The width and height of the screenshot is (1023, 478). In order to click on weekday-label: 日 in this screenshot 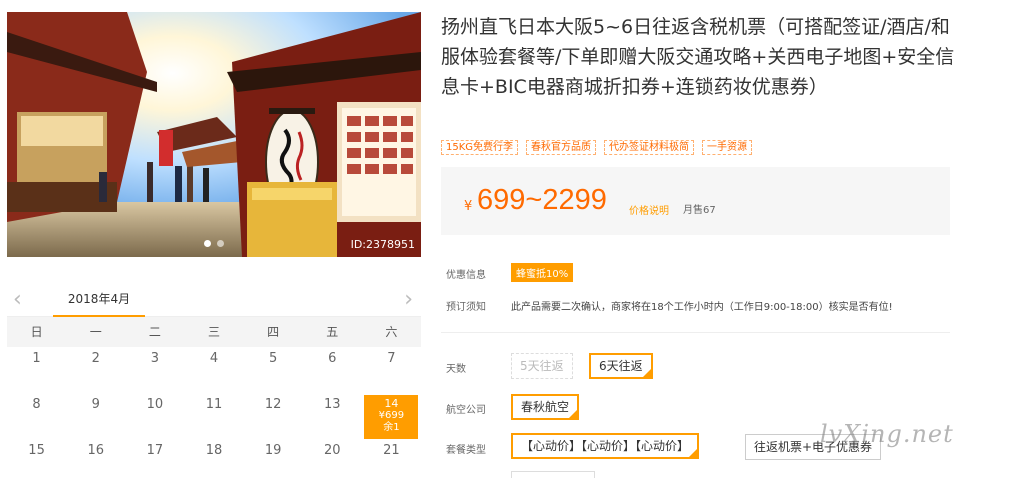, I will do `click(36, 332)`.